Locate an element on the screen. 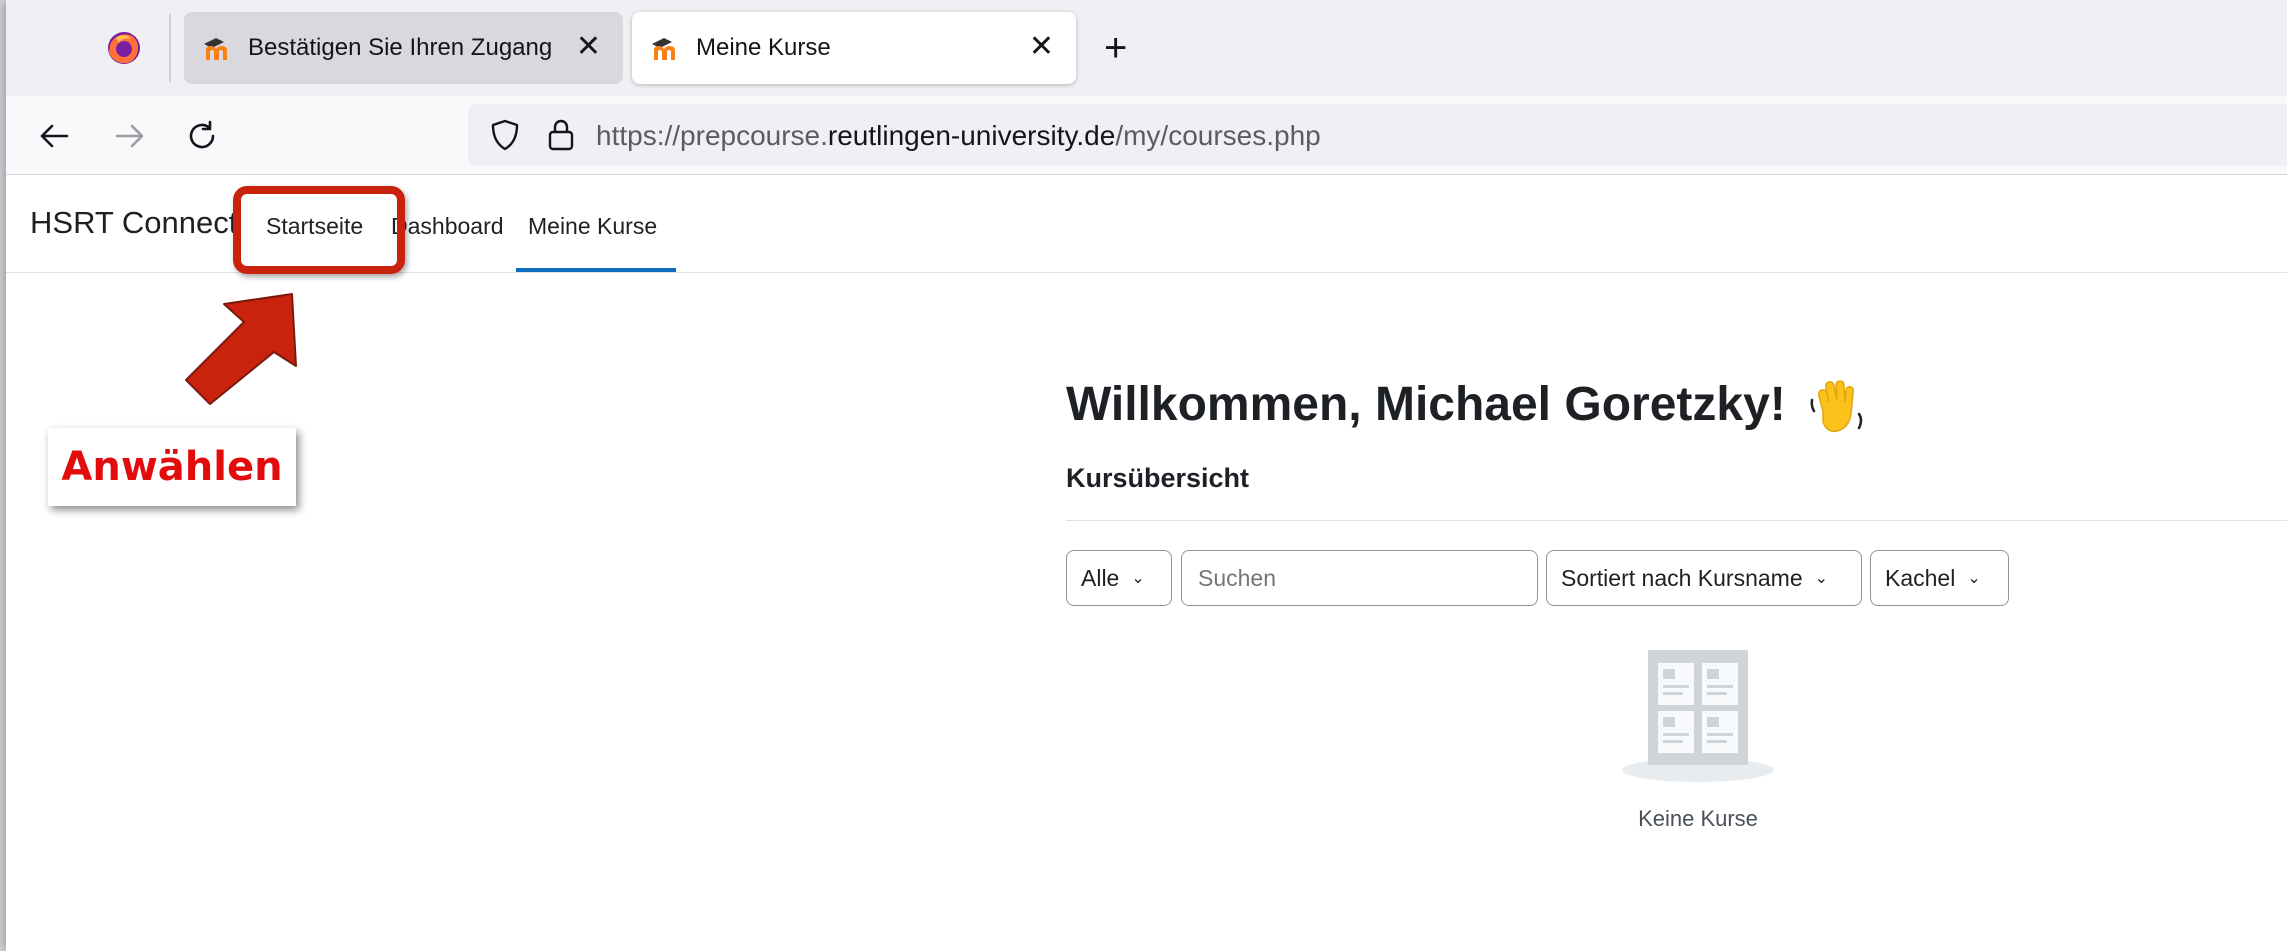  grouping-dropdown: Alle ⌄ is located at coordinates (1119, 578).